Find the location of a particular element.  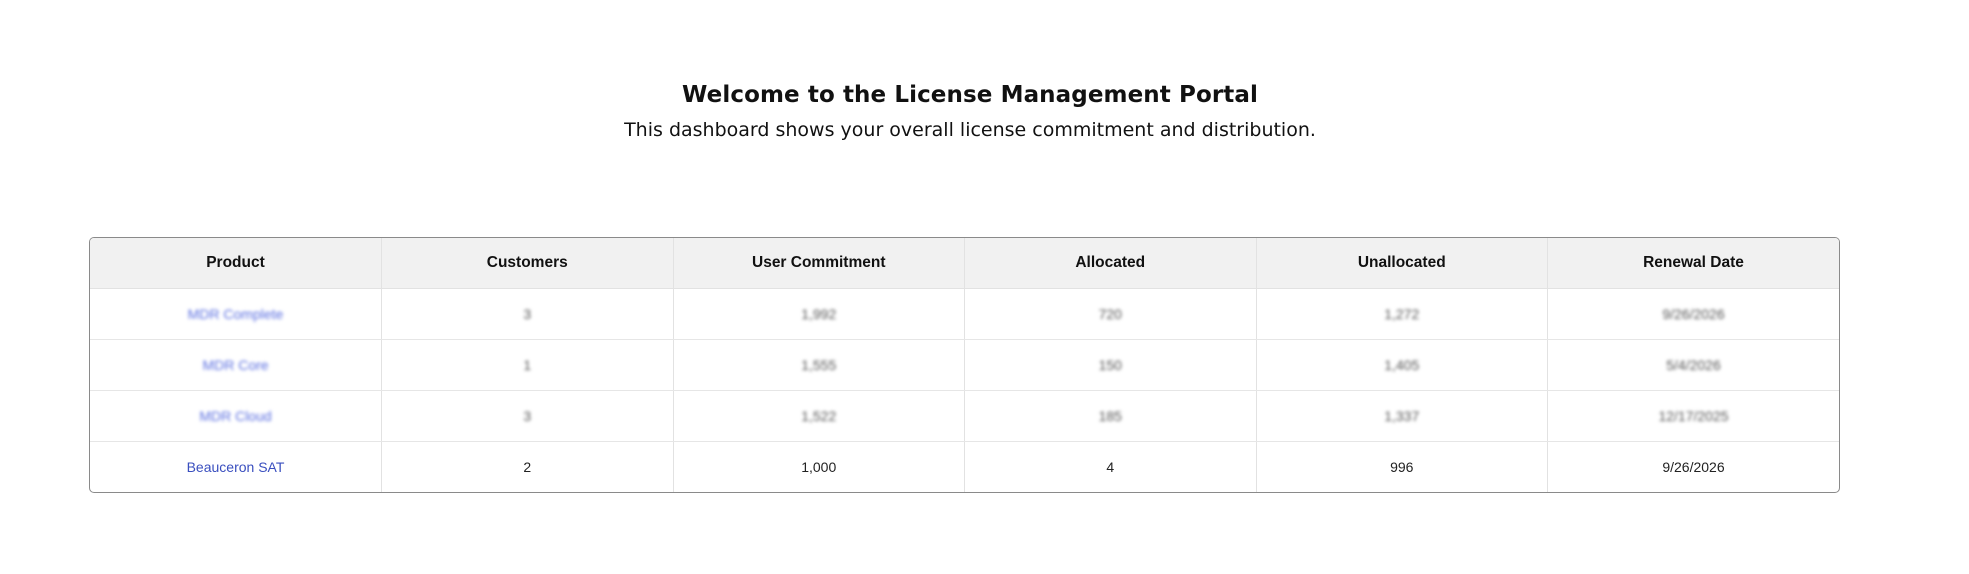

renewal-date-cell: 5/4/2026 is located at coordinates (1693, 365).